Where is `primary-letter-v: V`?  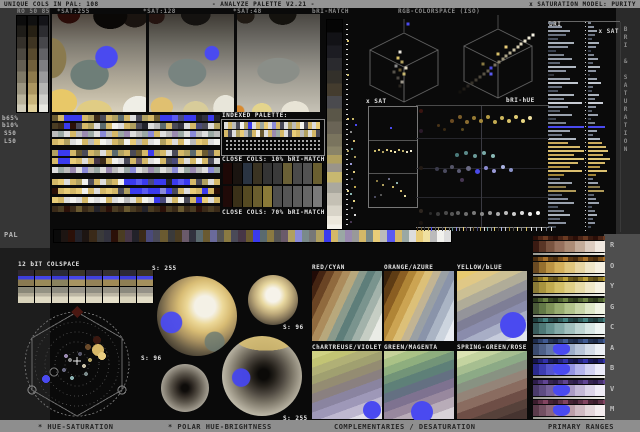 primary-letter-v: V is located at coordinates (612, 388).